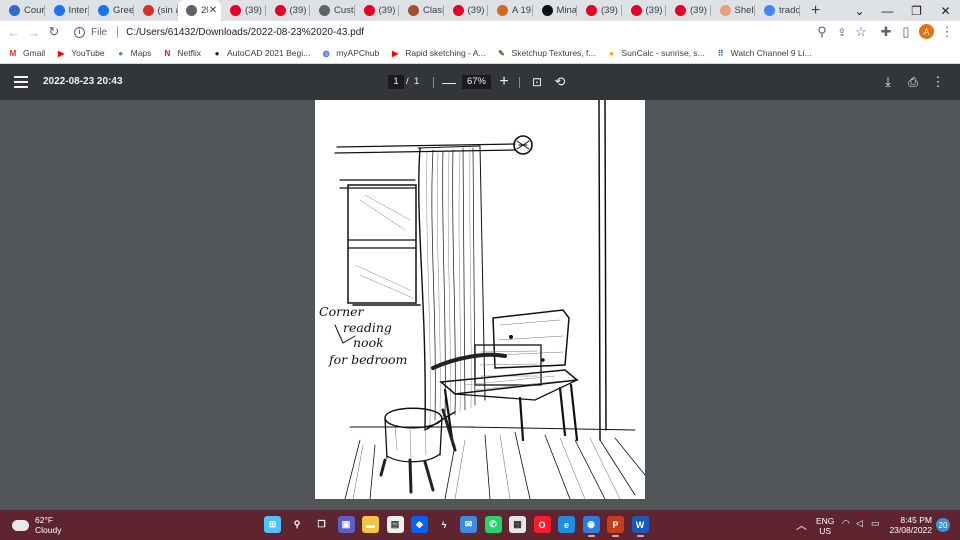 This screenshot has width=960, height=540. What do you see at coordinates (591, 526) in the screenshot?
I see `chrome-button: ◉` at bounding box center [591, 526].